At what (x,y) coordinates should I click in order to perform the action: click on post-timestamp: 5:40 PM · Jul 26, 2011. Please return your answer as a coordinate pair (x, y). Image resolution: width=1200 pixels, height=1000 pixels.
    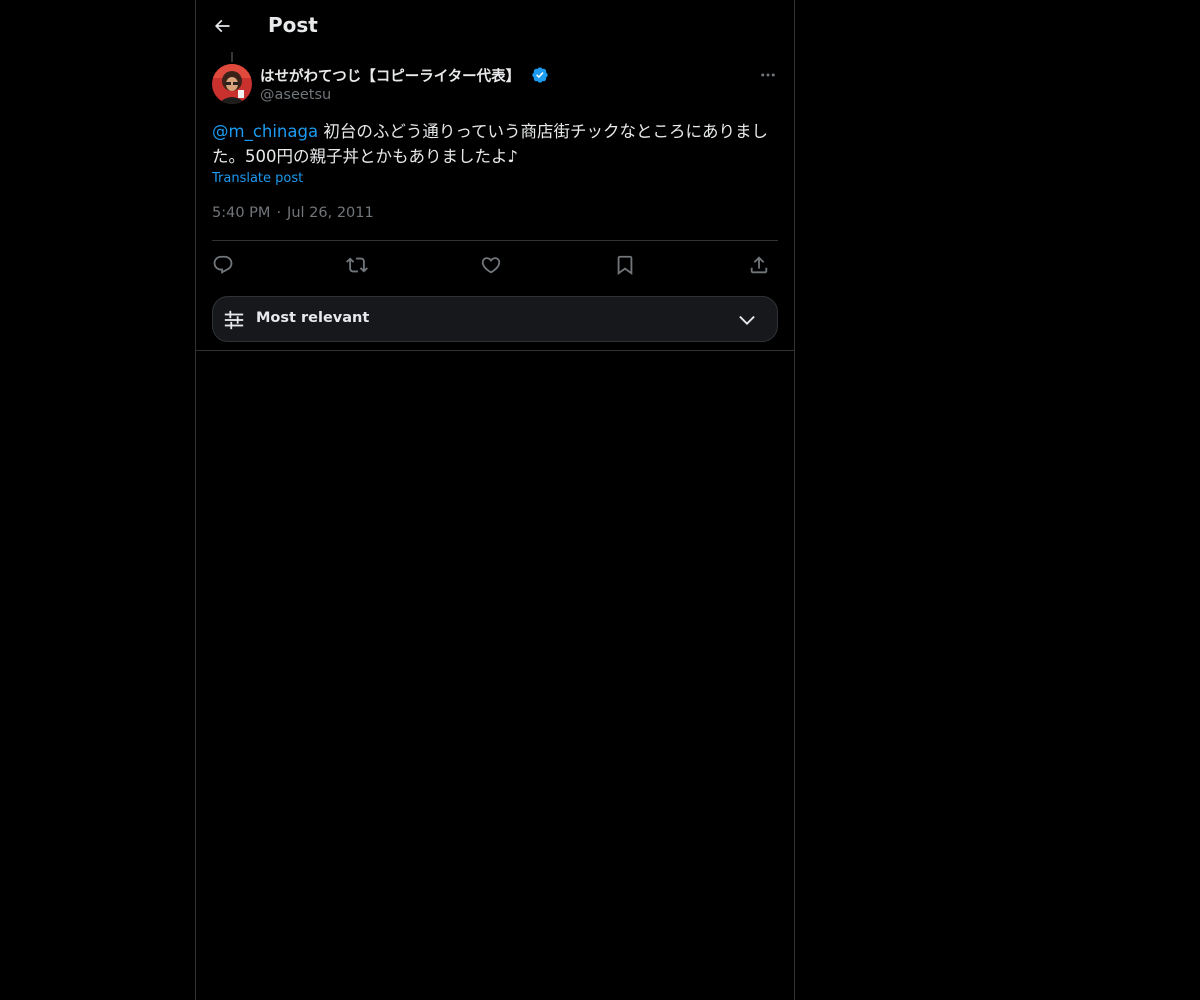
    Looking at the image, I should click on (293, 213).